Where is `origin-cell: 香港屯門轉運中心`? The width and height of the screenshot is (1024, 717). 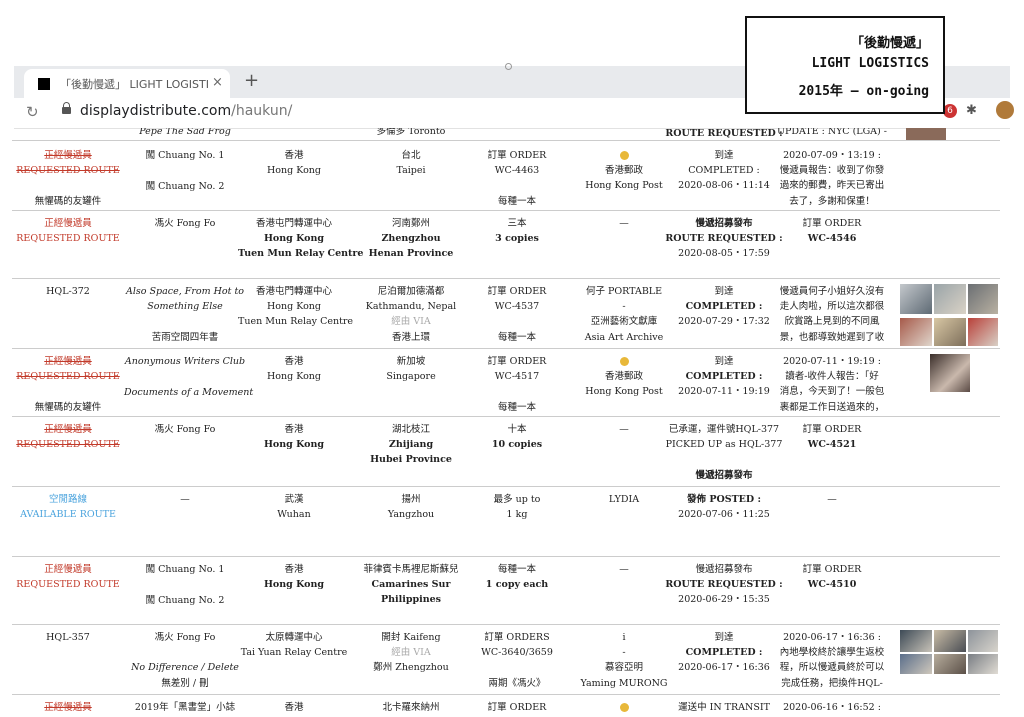 origin-cell: 香港屯門轉運中心 is located at coordinates (293, 291).